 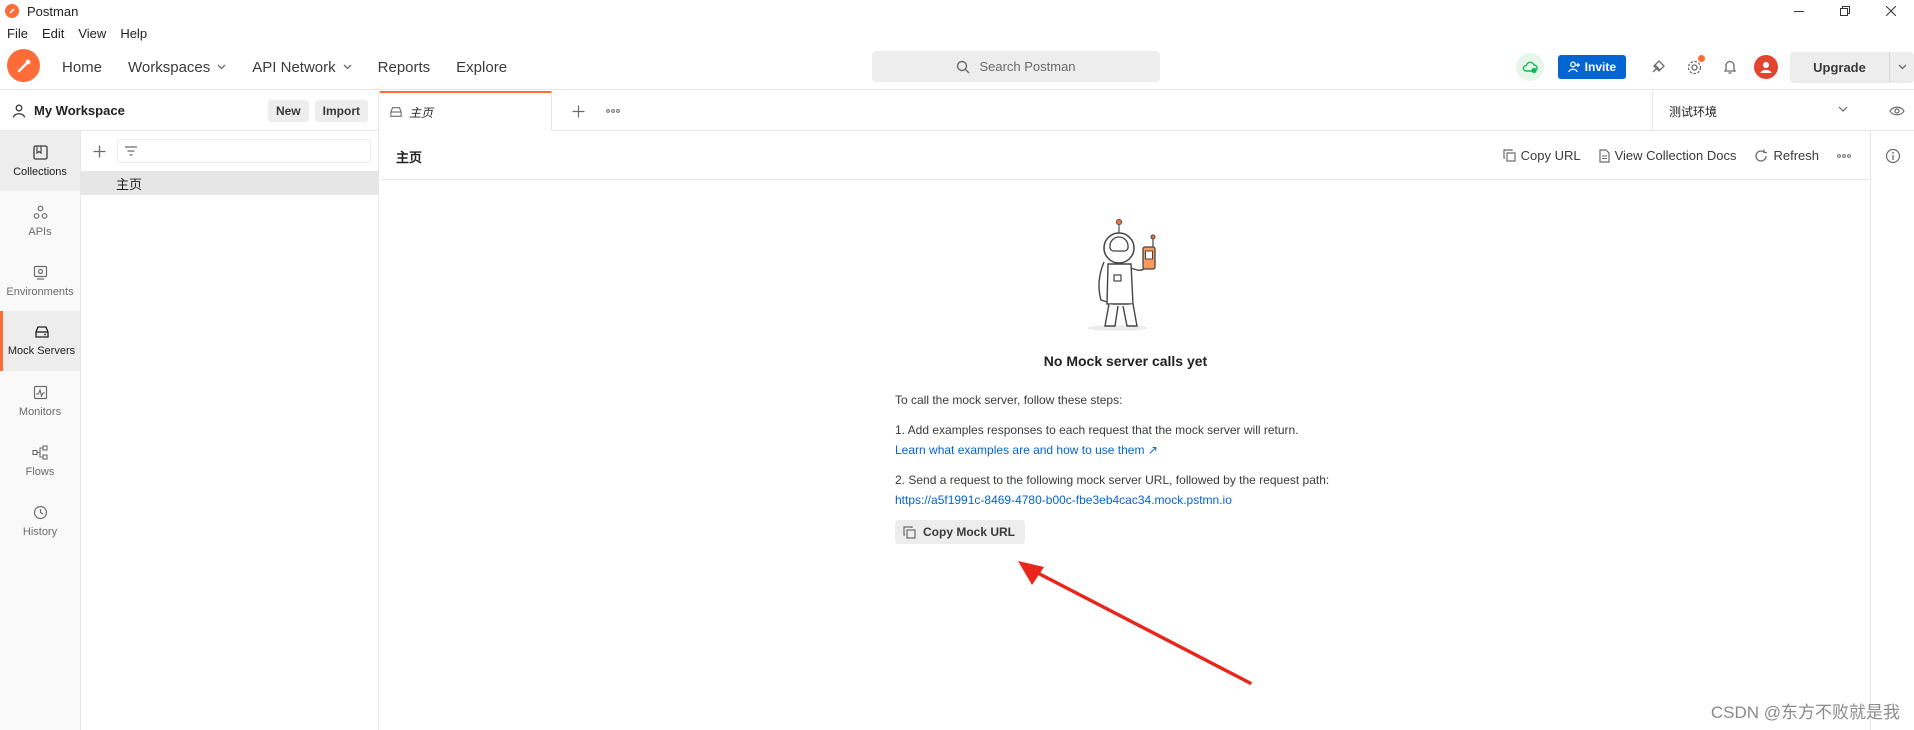 What do you see at coordinates (40, 221) in the screenshot?
I see `sidebar-item-apis: APIs` at bounding box center [40, 221].